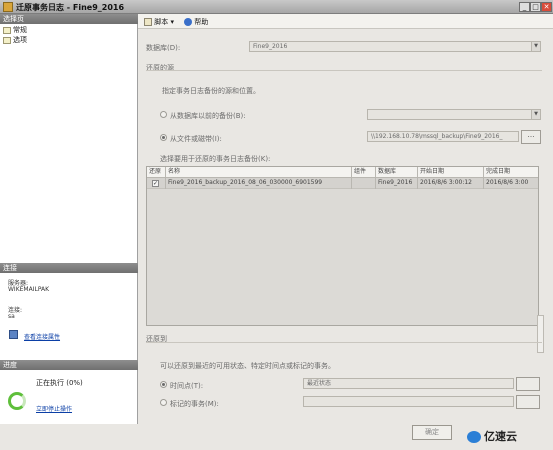 The height and width of the screenshot is (450, 553). What do you see at coordinates (511, 183) in the screenshot?
I see `finish-date-cell: 2016/8/6 3:00` at bounding box center [511, 183].